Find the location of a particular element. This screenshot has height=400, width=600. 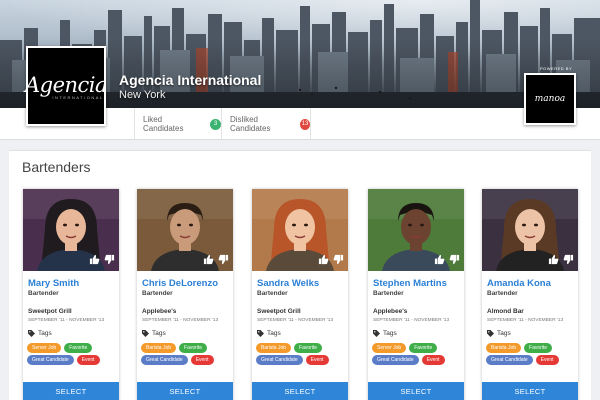

partner-logo: manoa is located at coordinates (550, 99).